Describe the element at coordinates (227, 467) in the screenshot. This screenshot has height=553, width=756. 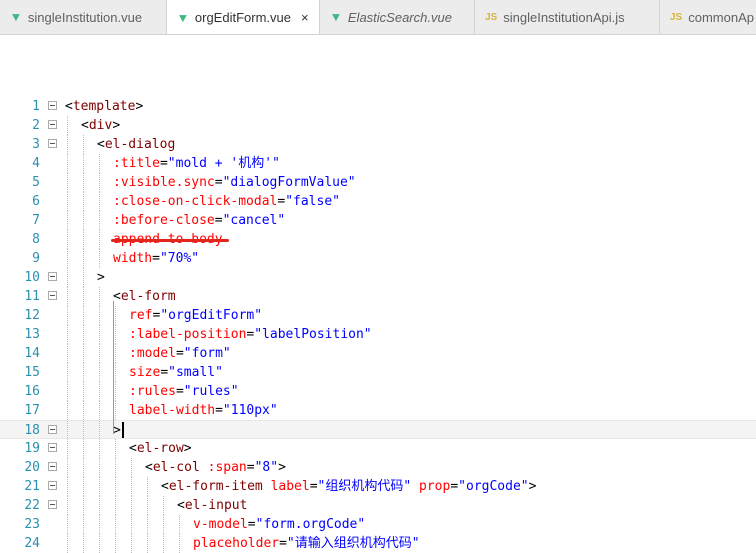
I see `code-token: :span` at that location.